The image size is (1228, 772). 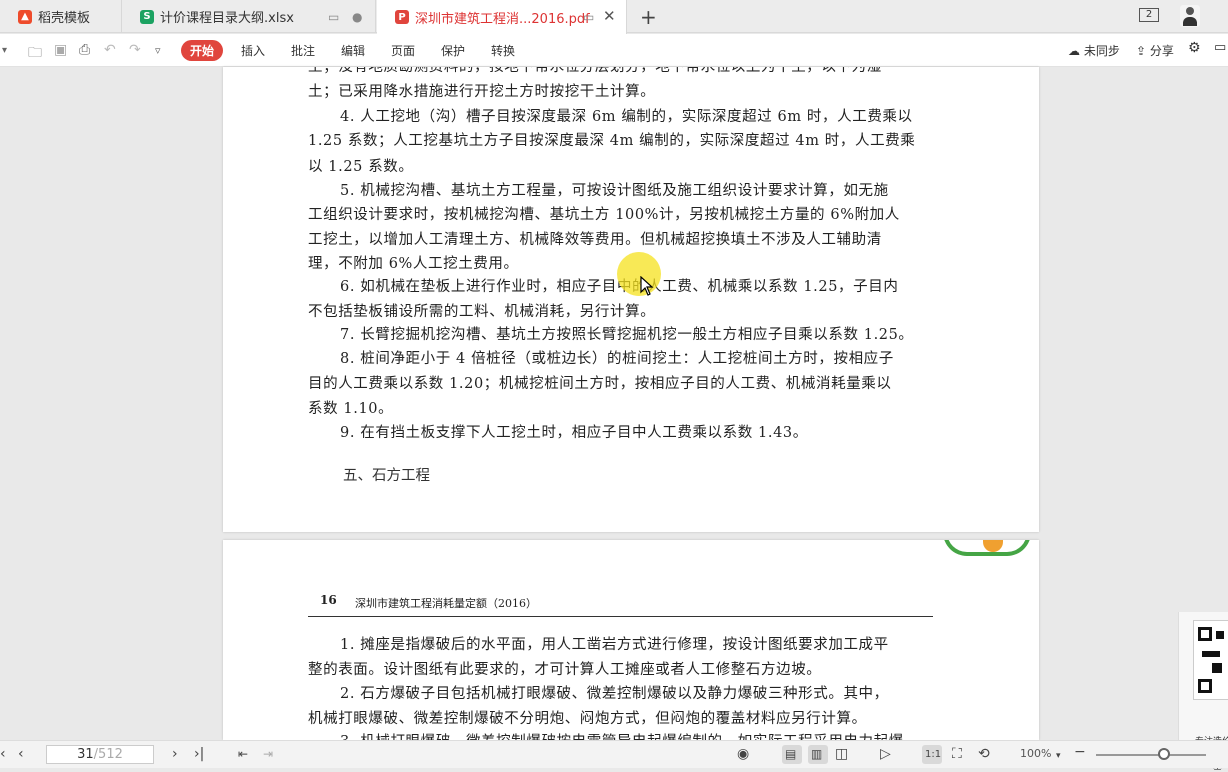 I want to click on new-tab-icon: +, so click(x=648, y=17).